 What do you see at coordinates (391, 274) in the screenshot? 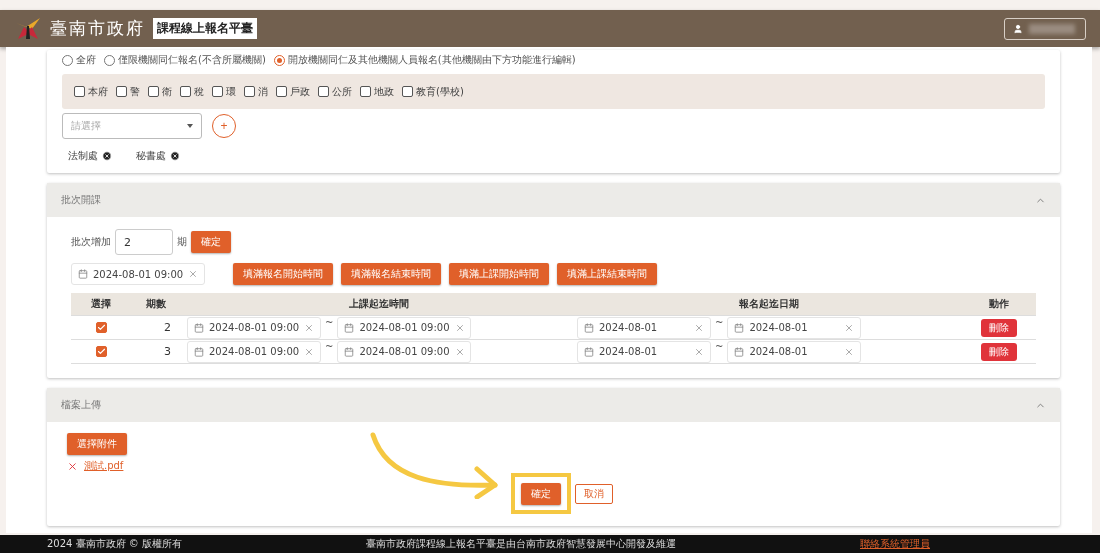
I see `fill-button: 填滿報名結束時間` at bounding box center [391, 274].